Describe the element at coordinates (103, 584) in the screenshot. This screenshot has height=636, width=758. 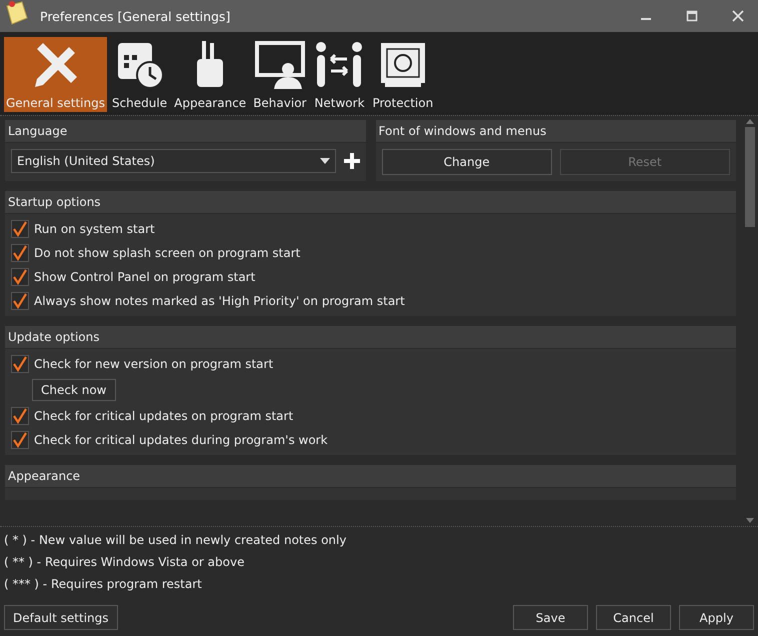
I see `footnote: ( *** ) - Requires program restart` at that location.